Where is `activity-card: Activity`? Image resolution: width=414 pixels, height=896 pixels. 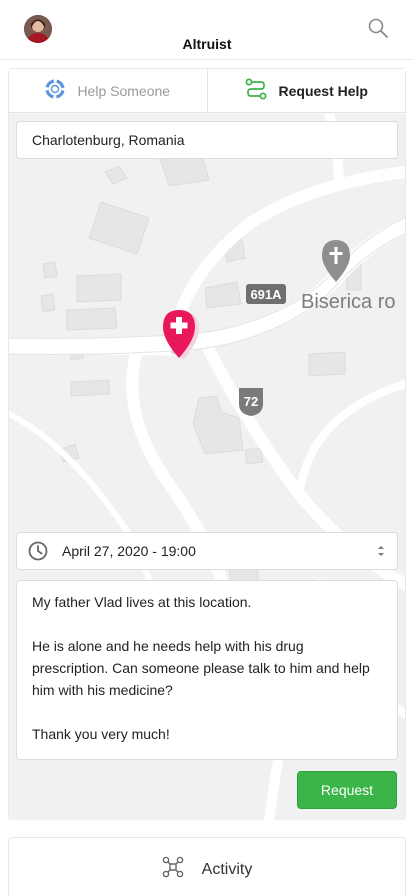
activity-card: Activity is located at coordinates (207, 866).